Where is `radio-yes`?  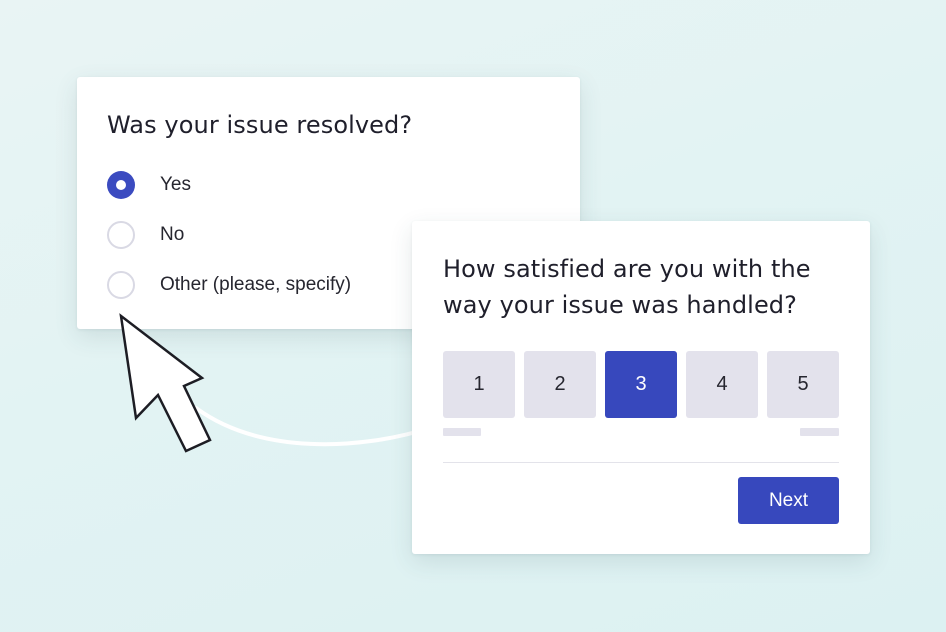 radio-yes is located at coordinates (121, 185).